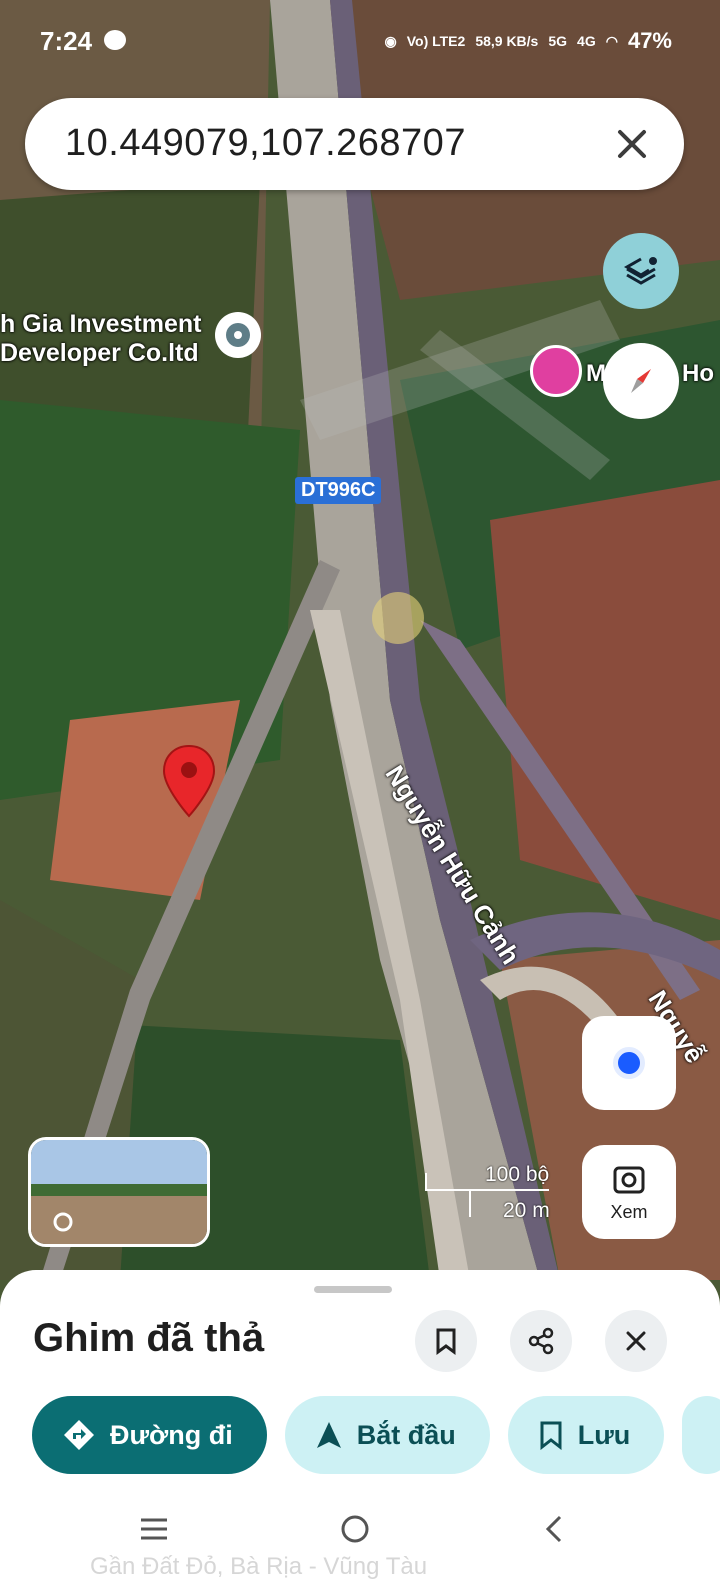 This screenshot has width=720, height=1595. What do you see at coordinates (390, 40) in the screenshot?
I see `location-icon: ◉` at bounding box center [390, 40].